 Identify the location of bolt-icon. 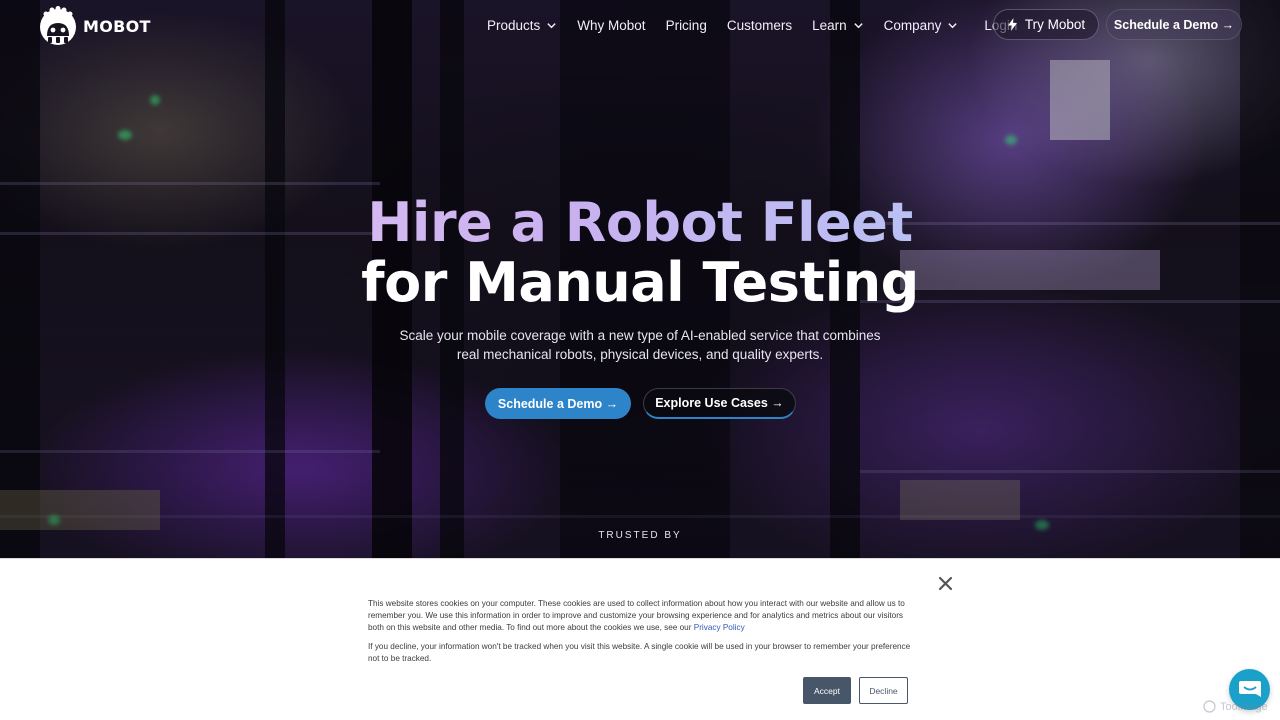
(1012, 24).